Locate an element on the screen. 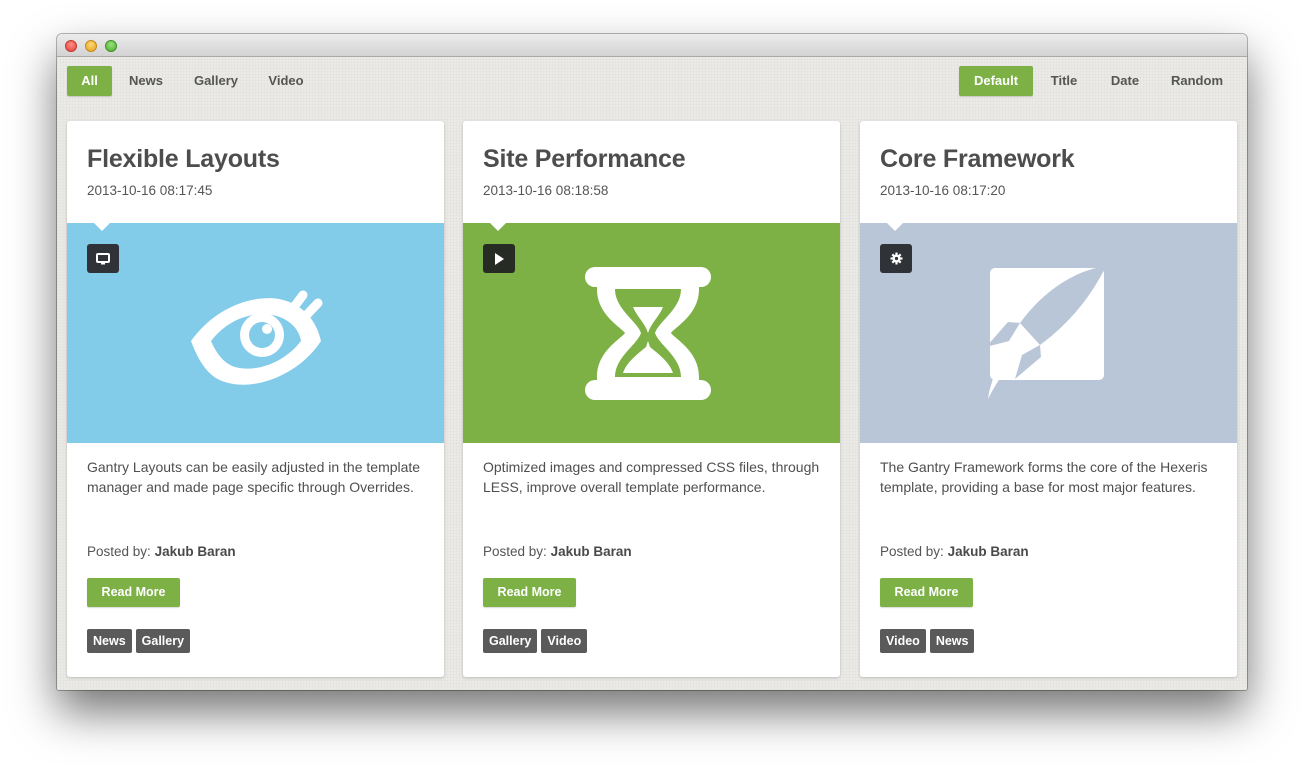  window-titlebar is located at coordinates (652, 45).